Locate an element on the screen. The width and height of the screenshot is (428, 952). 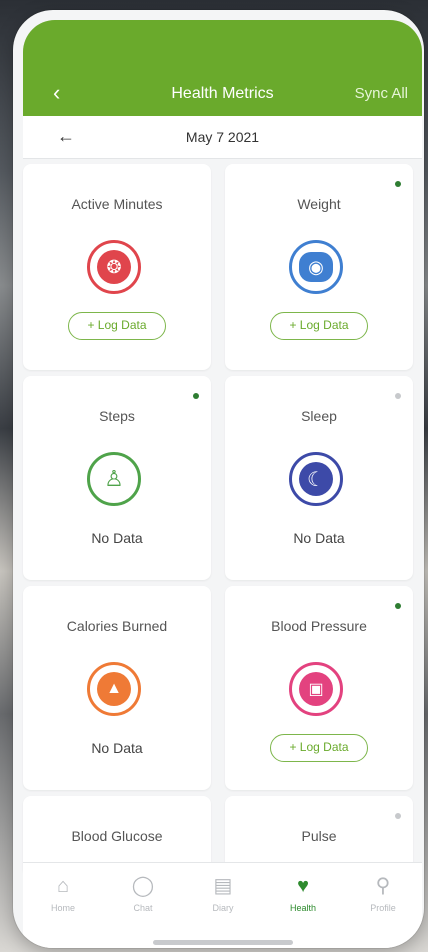
metric-title: Calories Burned is located at coordinates (117, 626).